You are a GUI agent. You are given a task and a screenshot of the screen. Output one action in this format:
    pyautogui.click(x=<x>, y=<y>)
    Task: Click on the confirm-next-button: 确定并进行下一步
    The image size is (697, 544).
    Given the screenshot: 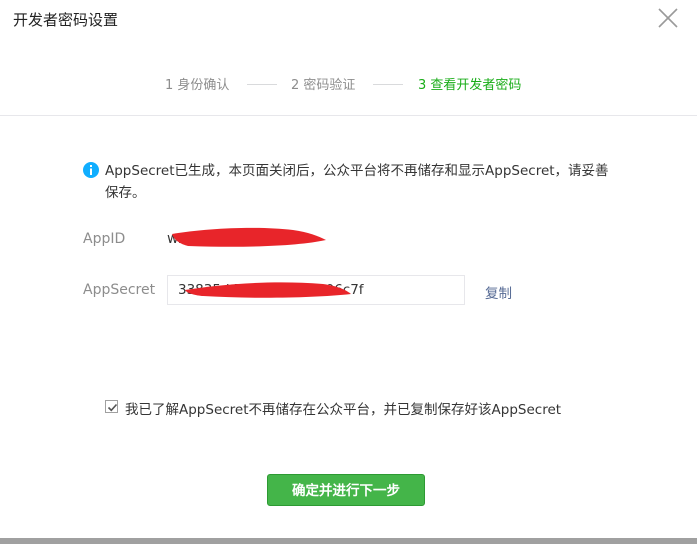 What is the action you would take?
    pyautogui.click(x=346, y=490)
    